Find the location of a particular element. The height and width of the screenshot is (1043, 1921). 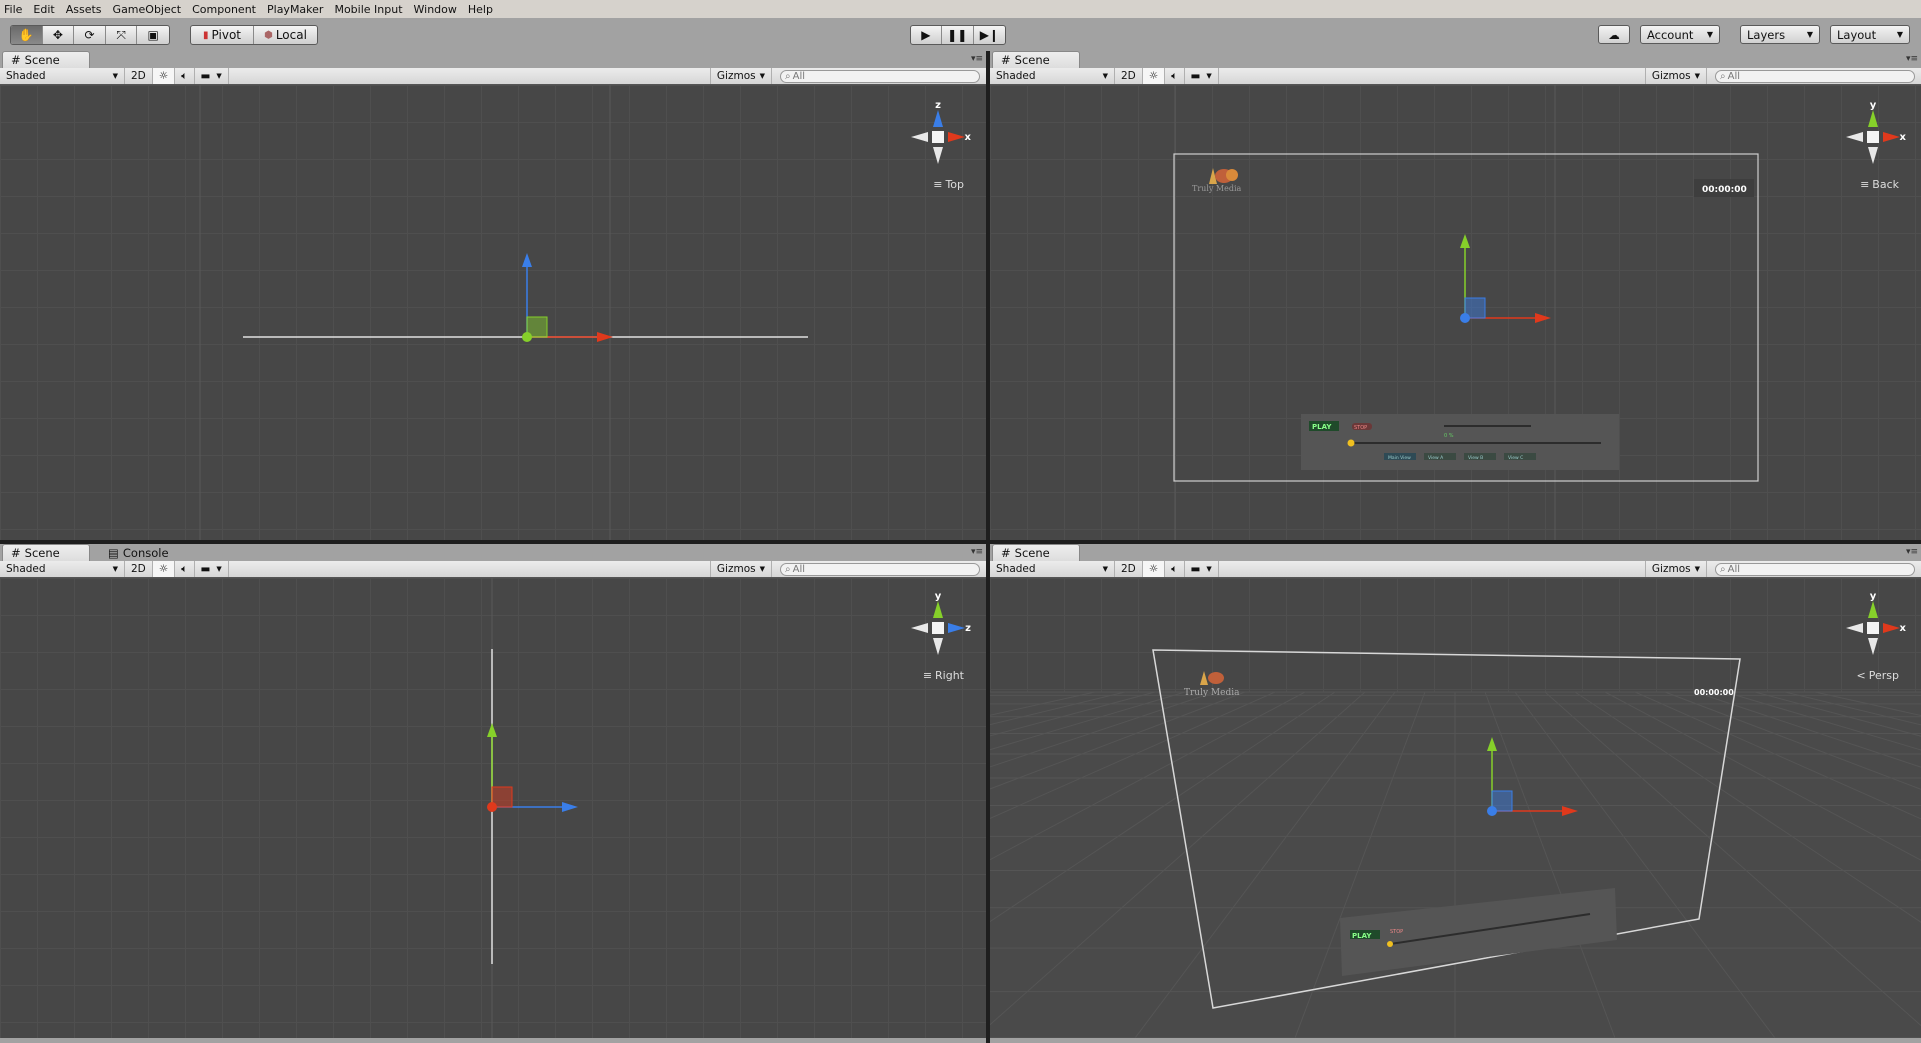

cube-icon: ⬢ is located at coordinates (268, 35).